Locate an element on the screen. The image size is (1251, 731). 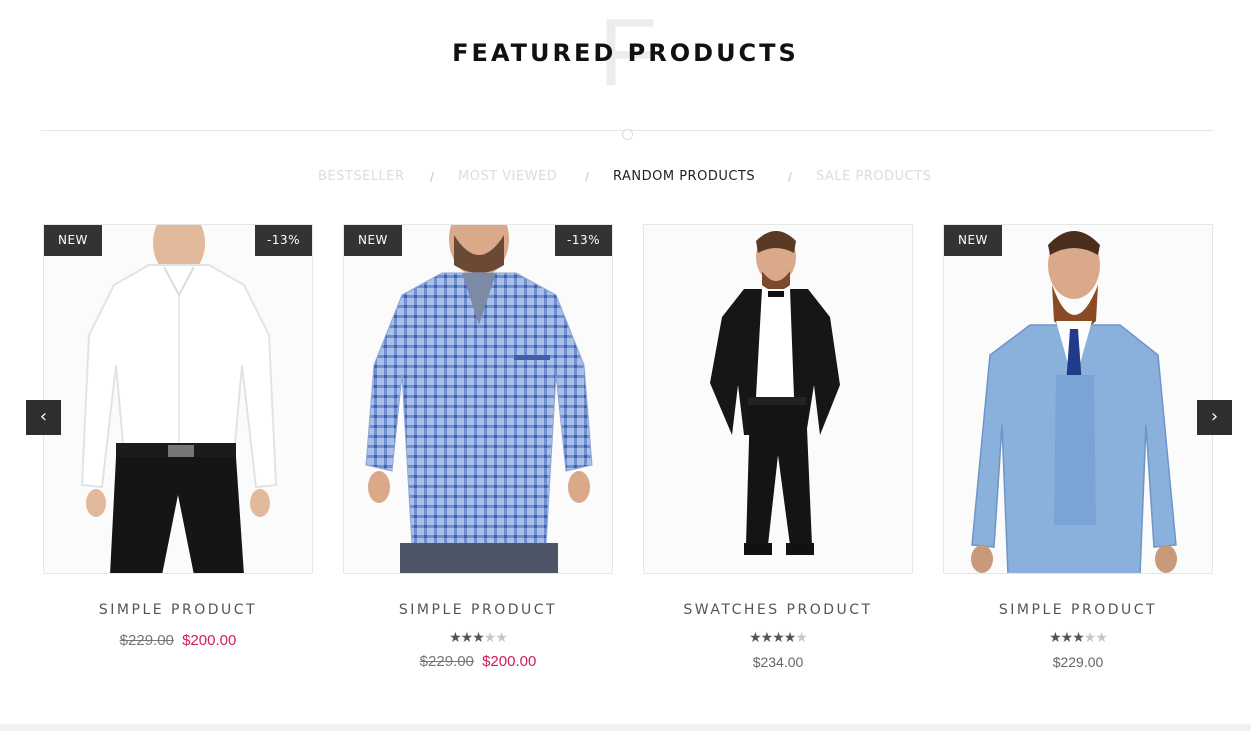
carousel-prev-button: ‹ is located at coordinates (43, 417).